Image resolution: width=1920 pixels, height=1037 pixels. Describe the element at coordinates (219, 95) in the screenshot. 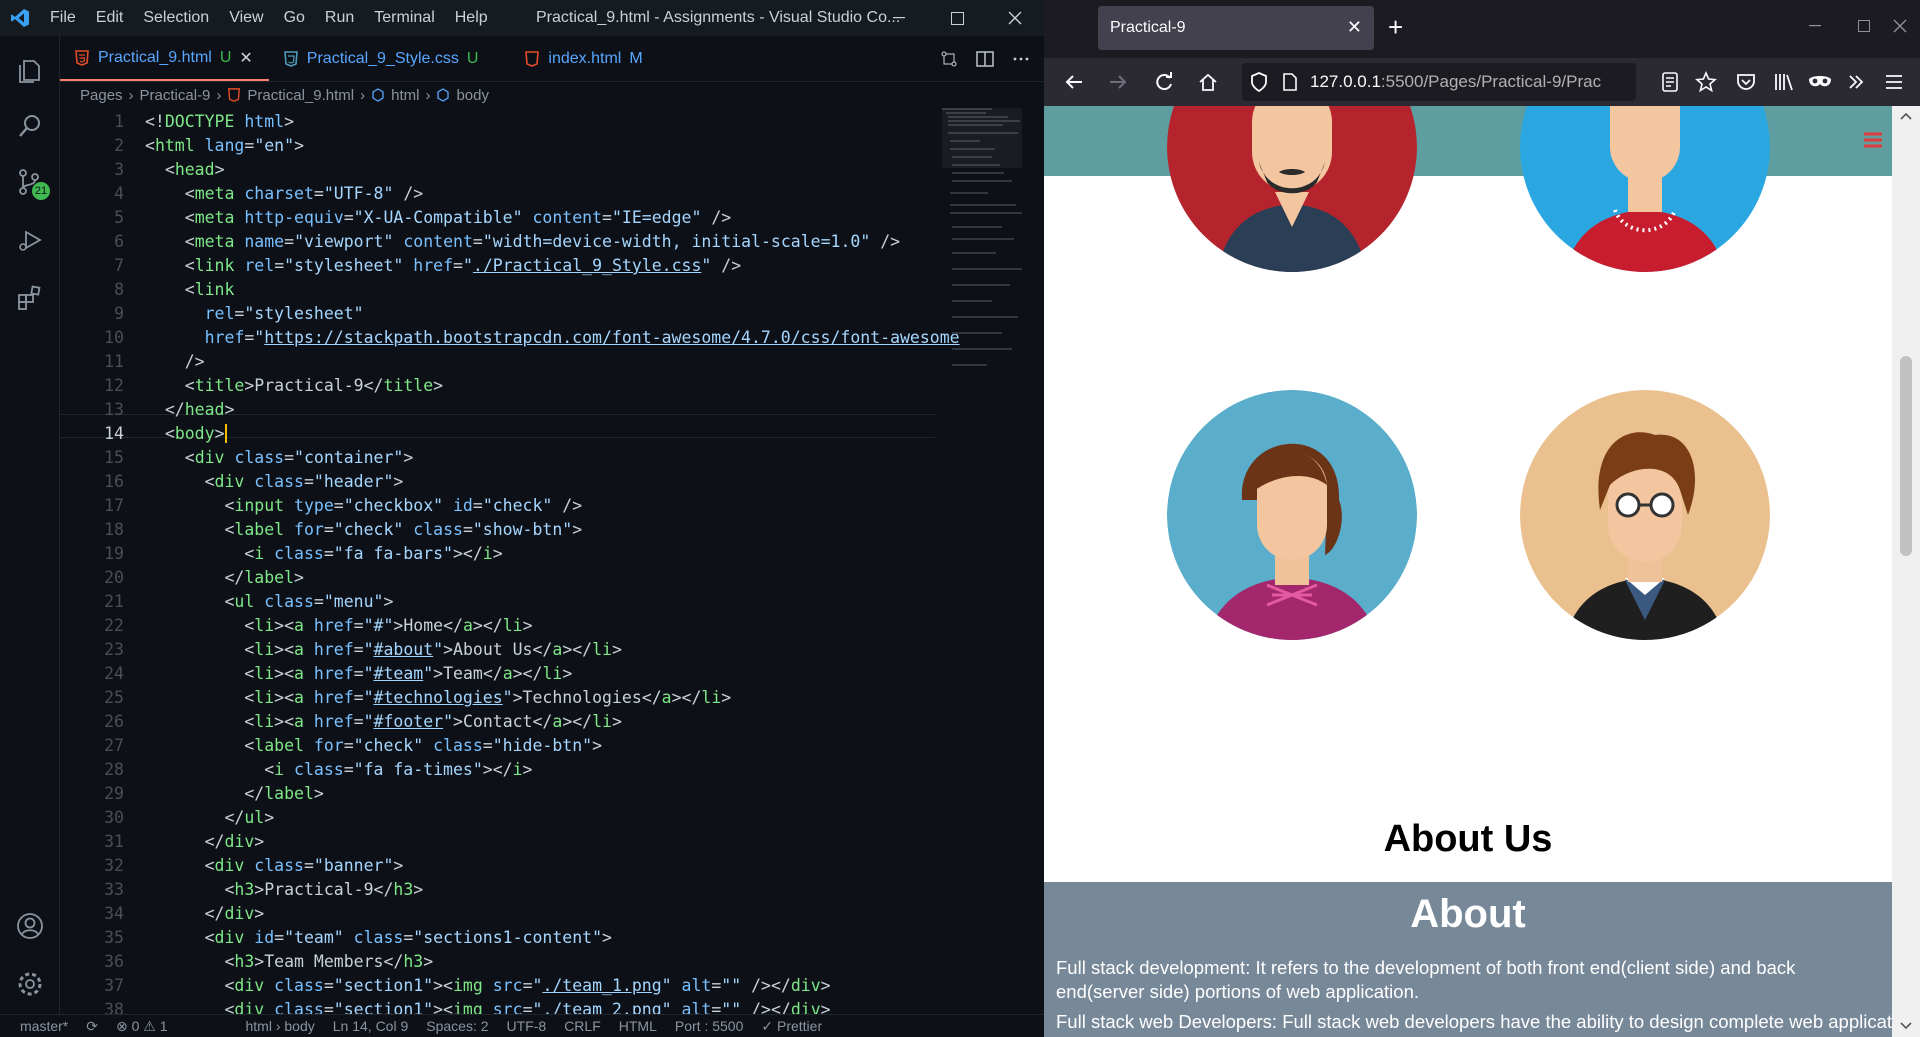

I see `chevron-right-icon: ›` at that location.